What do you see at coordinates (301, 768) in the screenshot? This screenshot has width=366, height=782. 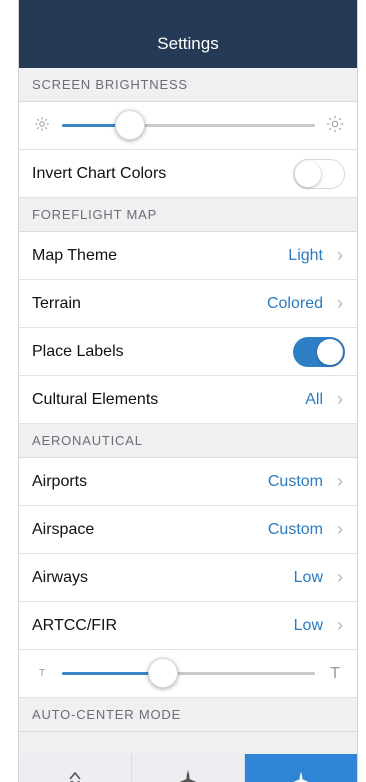 I see `heading-up-button` at bounding box center [301, 768].